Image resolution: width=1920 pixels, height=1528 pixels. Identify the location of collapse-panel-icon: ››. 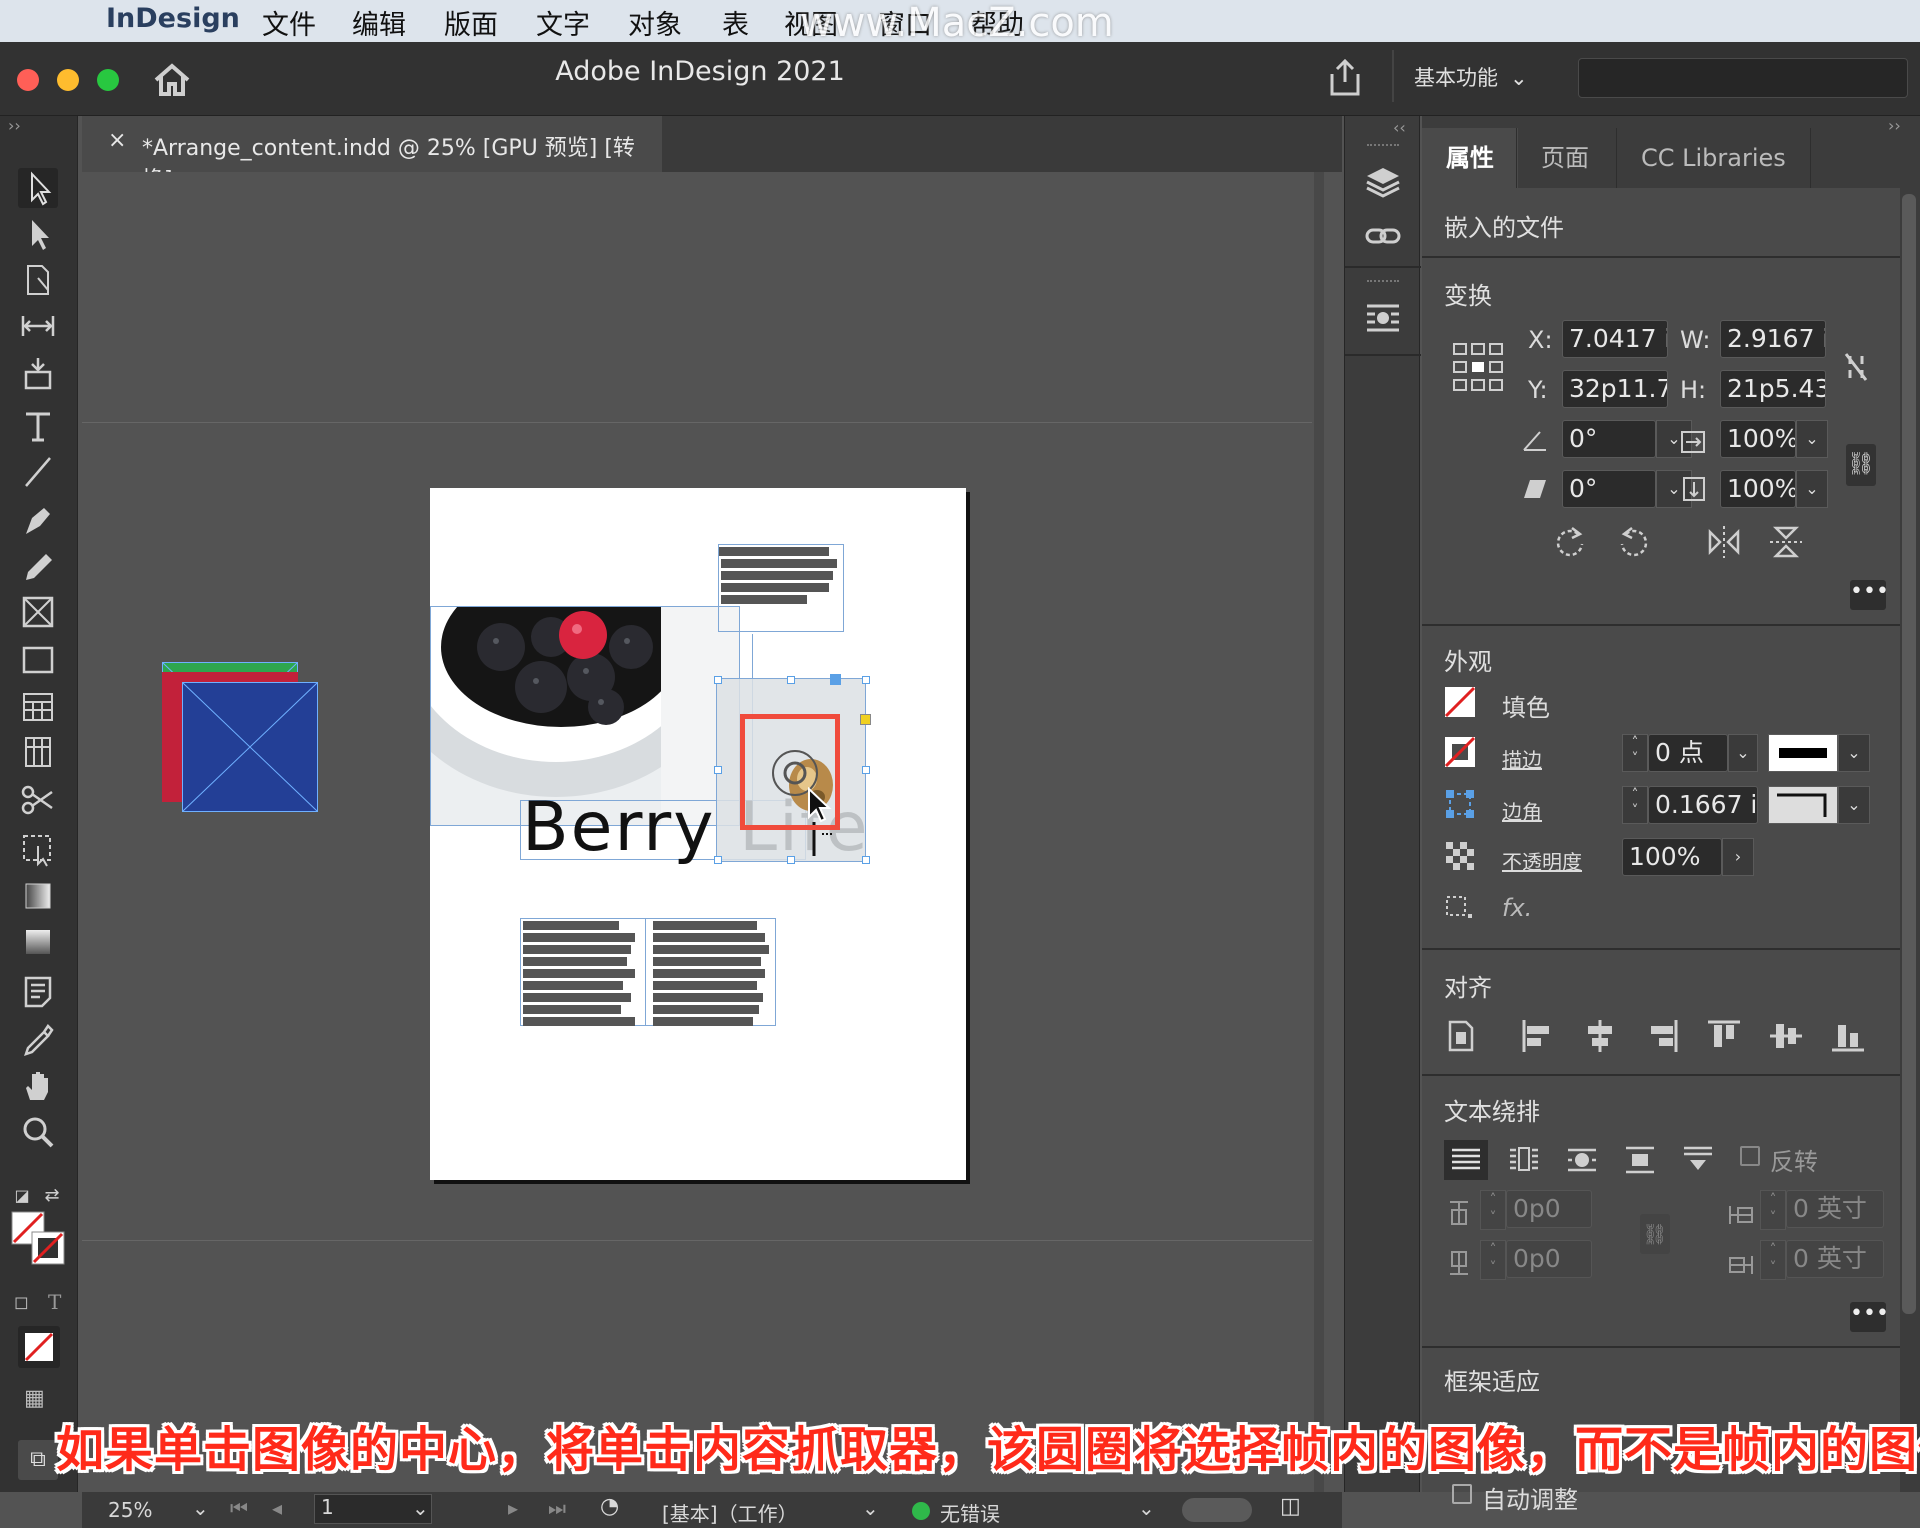
(1894, 125).